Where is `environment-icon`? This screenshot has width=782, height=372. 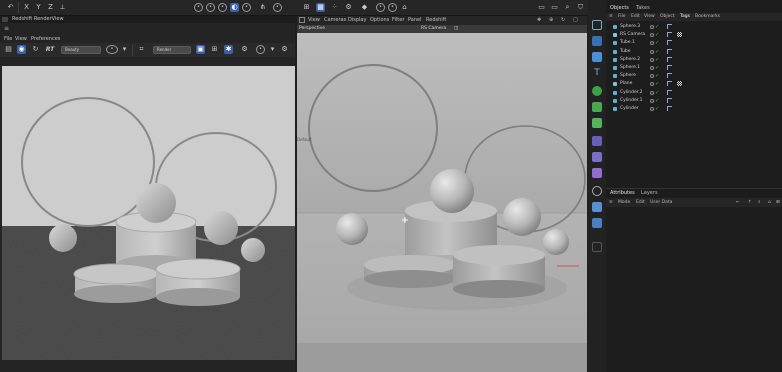
environment-icon is located at coordinates (597, 191).